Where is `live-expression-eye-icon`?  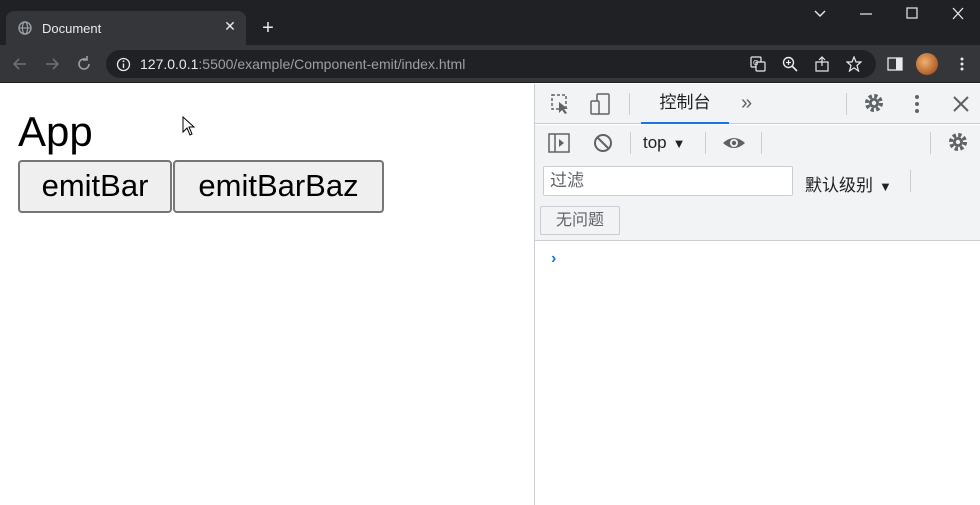 live-expression-eye-icon is located at coordinates (733, 143).